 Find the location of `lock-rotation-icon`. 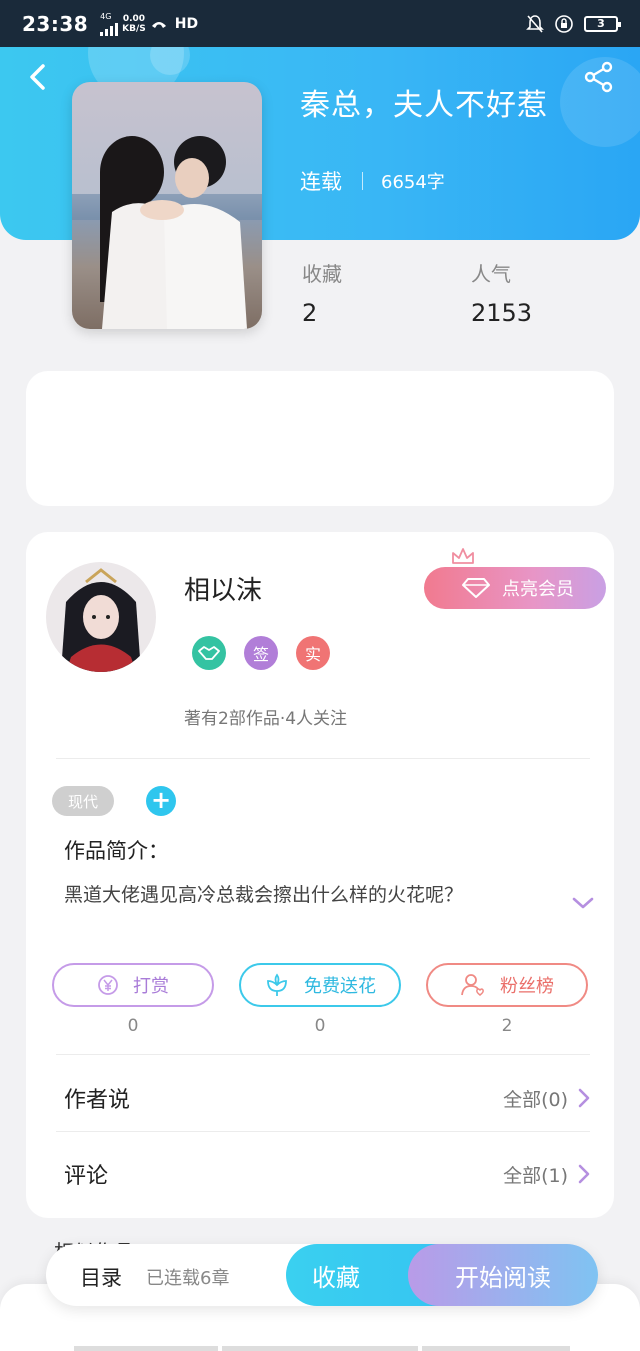

lock-rotation-icon is located at coordinates (564, 23).